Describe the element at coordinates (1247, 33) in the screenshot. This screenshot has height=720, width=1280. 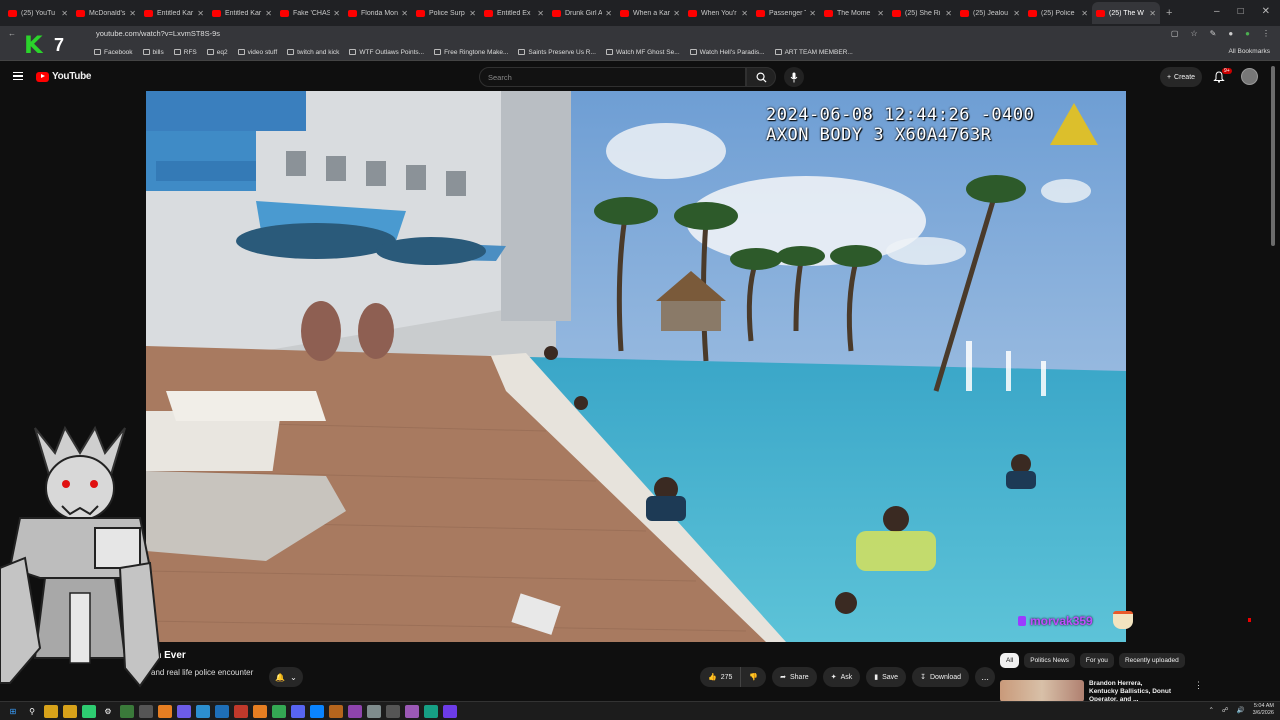
I see `profile-icon: ●` at that location.